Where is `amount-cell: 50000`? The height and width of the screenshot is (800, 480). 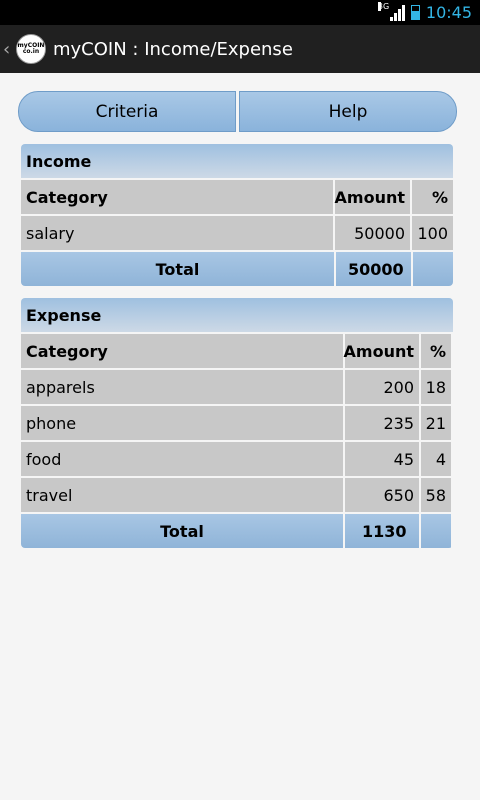
amount-cell: 50000 is located at coordinates (372, 233).